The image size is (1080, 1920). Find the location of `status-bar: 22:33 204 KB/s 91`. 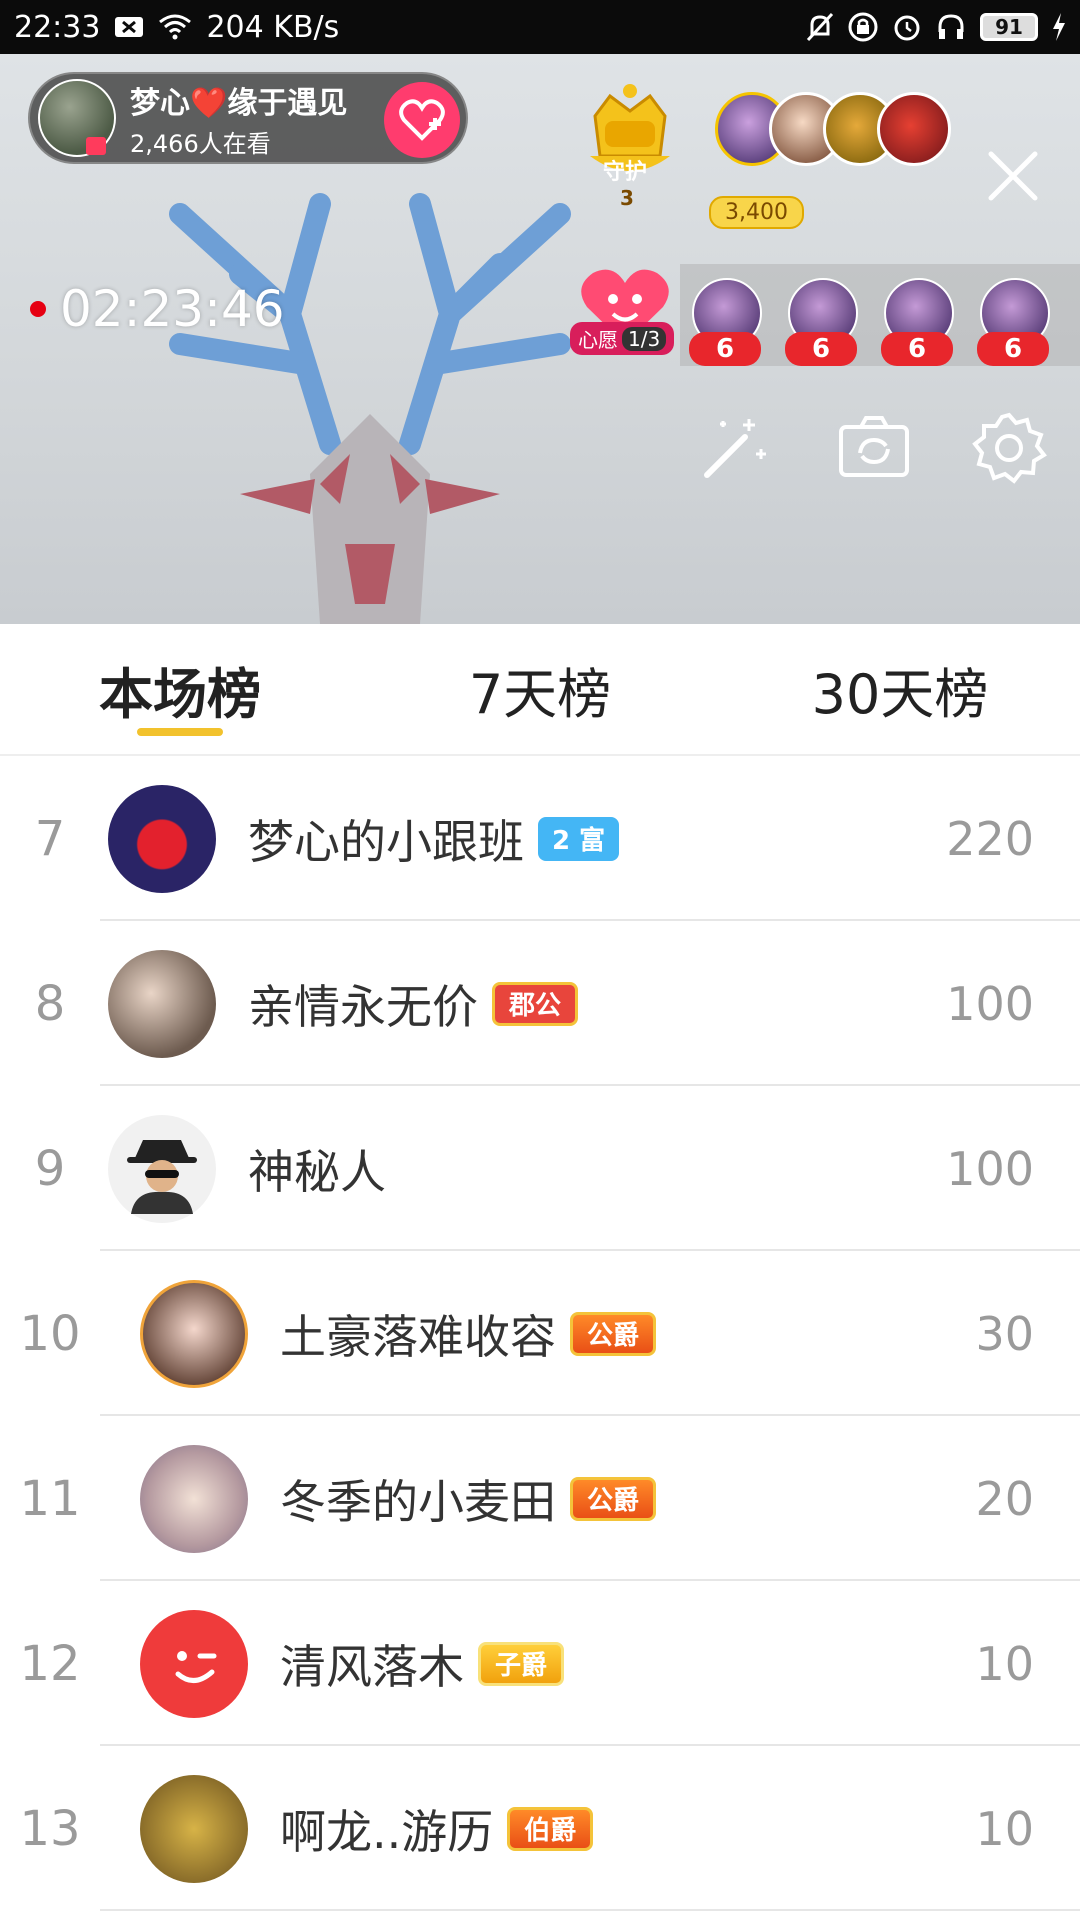

status-bar: 22:33 204 KB/s 91 is located at coordinates (540, 27).